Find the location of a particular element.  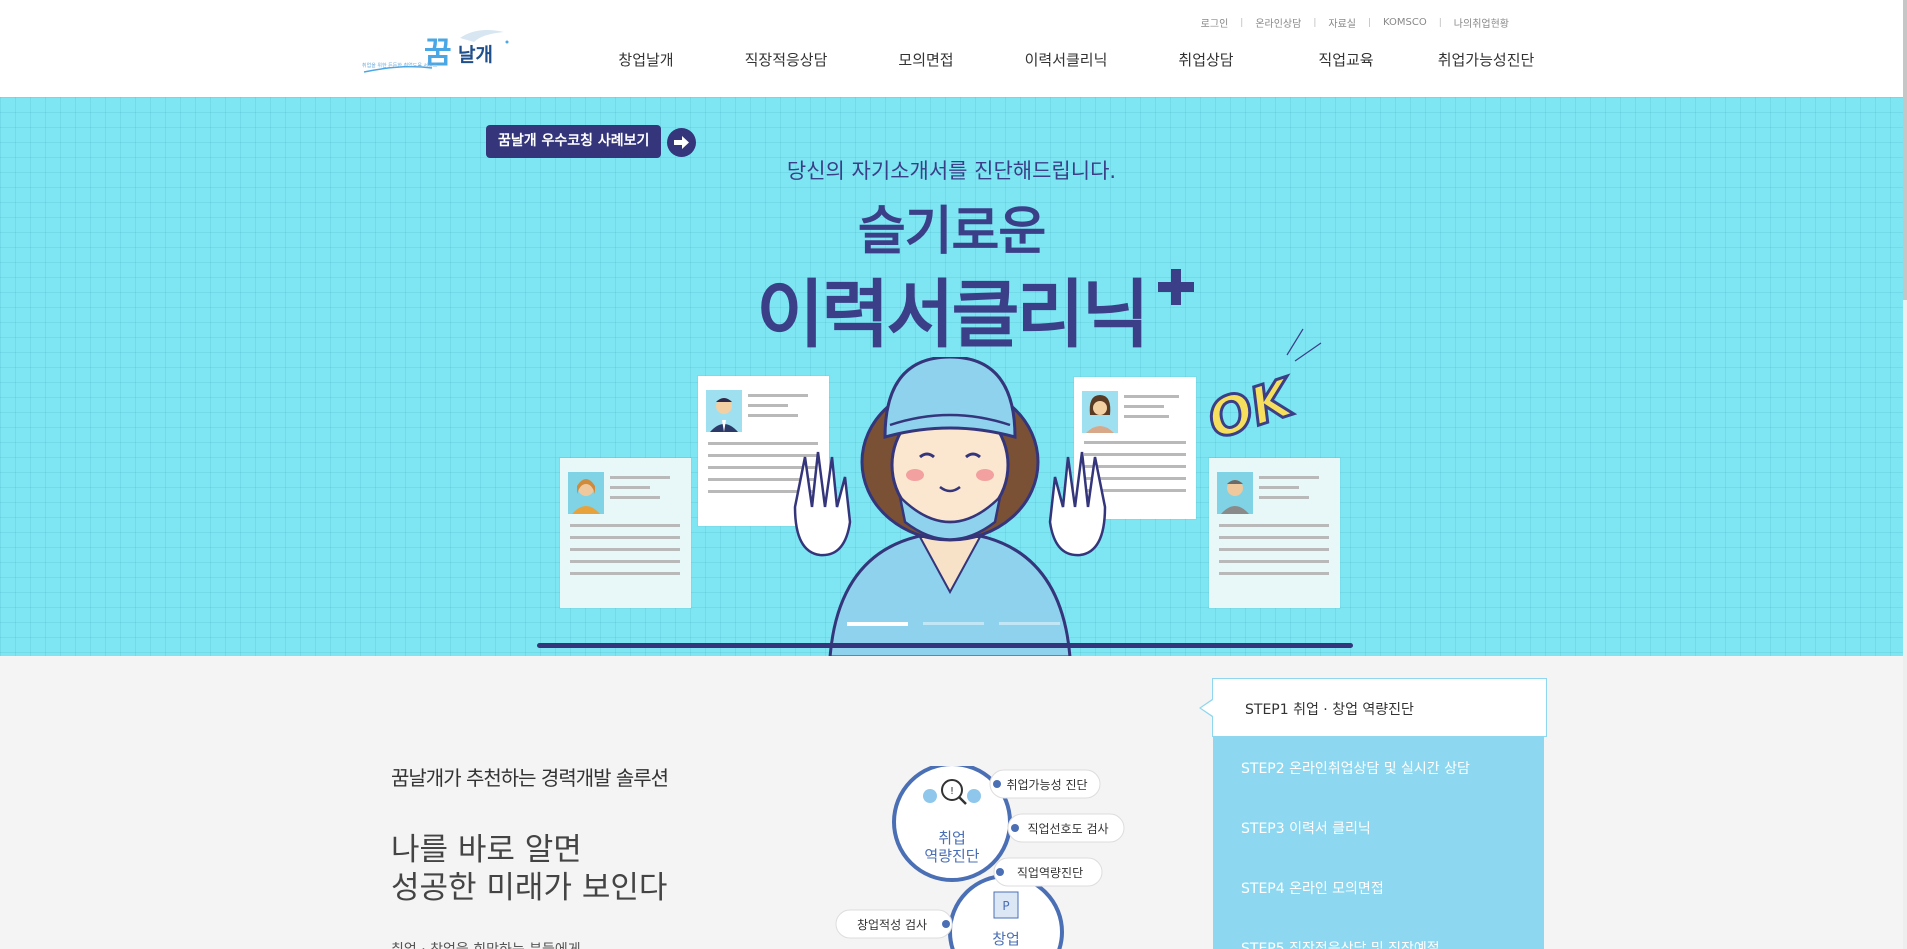

section-title: 꿈날개가 추천하는 경력개발 솔루션 is located at coordinates (530, 778).